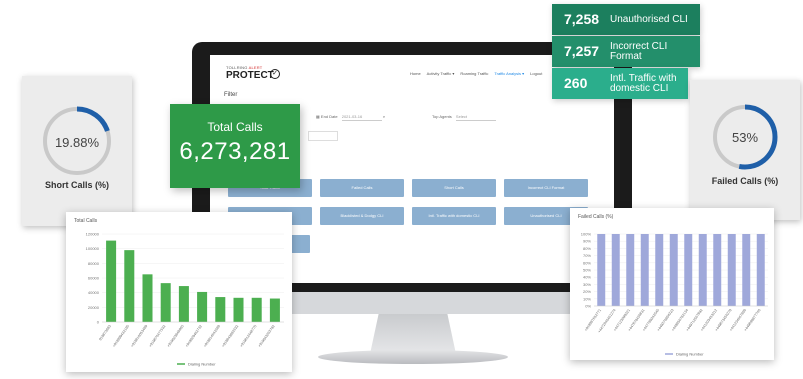 The height and width of the screenshot is (379, 803). I want to click on end-date-input: 2021-03-16, so click(361, 117).